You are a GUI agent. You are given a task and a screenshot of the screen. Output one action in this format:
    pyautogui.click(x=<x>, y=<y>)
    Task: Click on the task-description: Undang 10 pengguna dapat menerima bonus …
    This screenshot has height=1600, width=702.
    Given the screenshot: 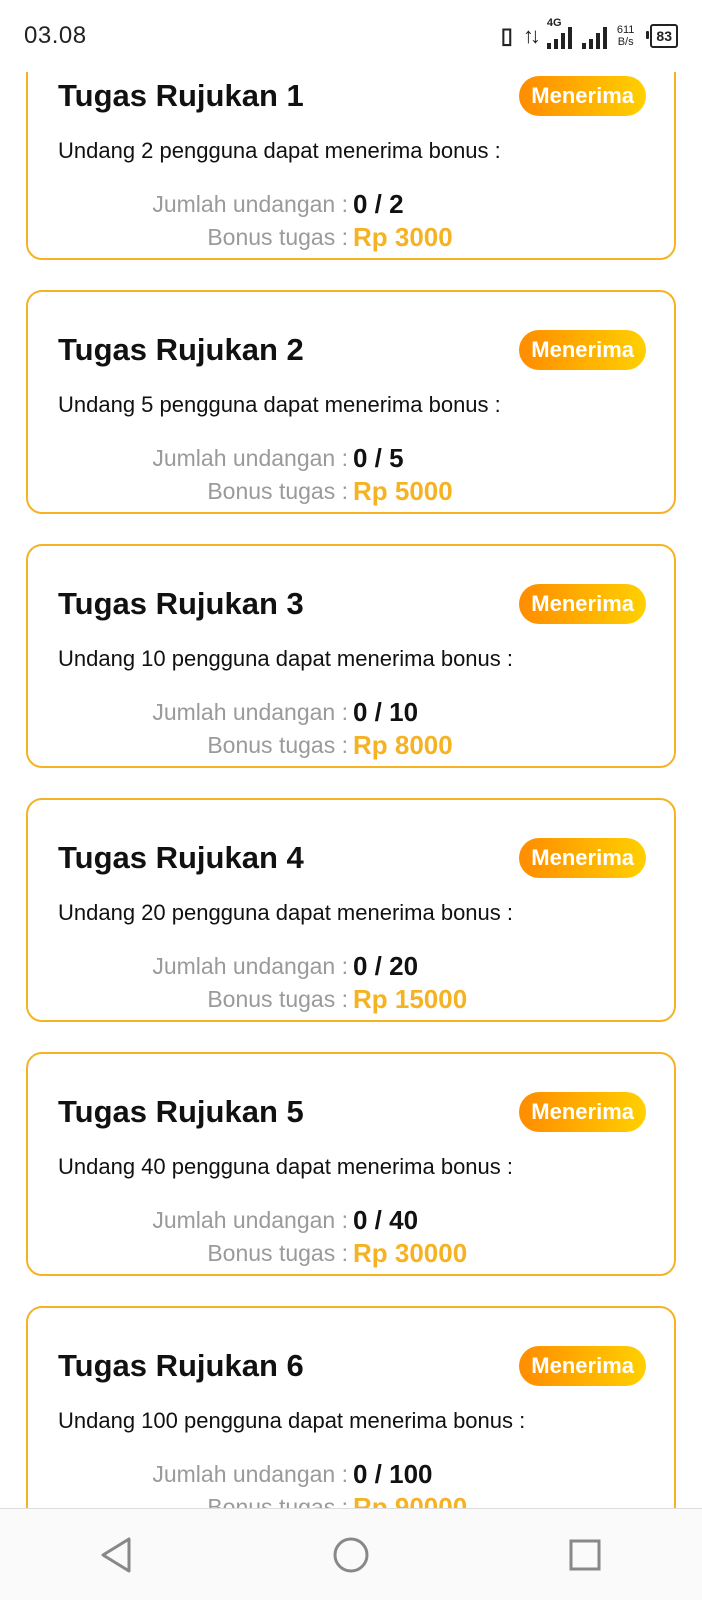 What is the action you would take?
    pyautogui.click(x=286, y=658)
    